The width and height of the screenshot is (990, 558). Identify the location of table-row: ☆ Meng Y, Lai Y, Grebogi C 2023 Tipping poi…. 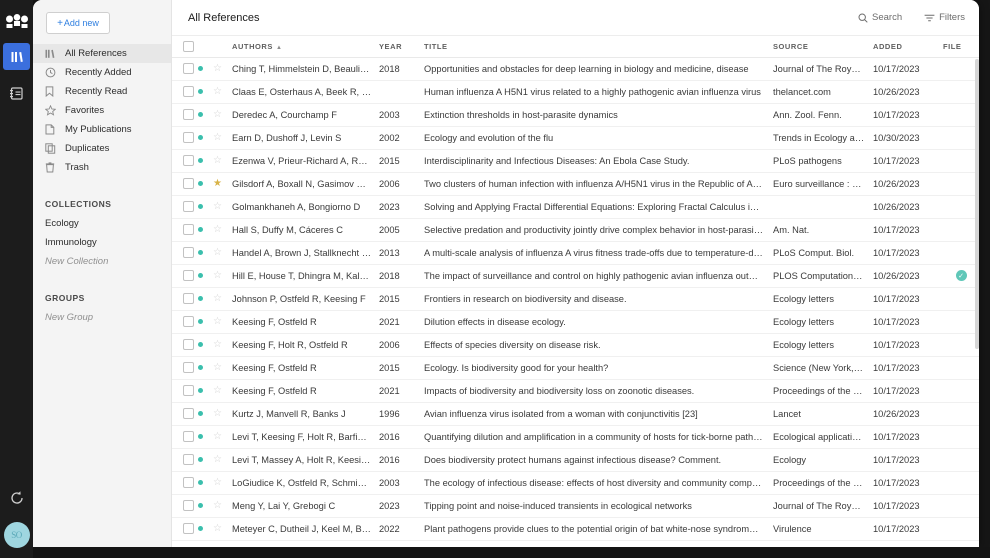
(575, 506).